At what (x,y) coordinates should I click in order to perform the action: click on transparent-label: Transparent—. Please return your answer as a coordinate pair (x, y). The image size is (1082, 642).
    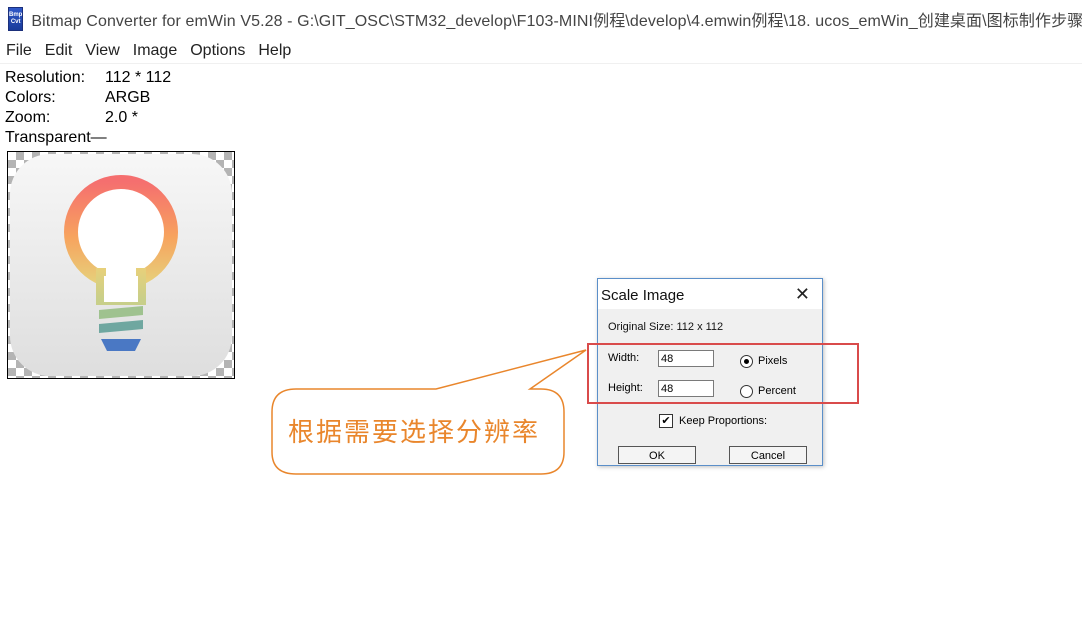
    Looking at the image, I should click on (56, 137).